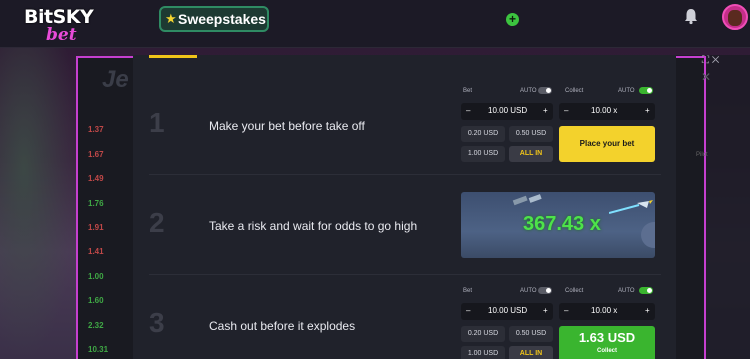 This screenshot has height=359, width=750. Describe the element at coordinates (607, 337) in the screenshot. I see `collect-amount: 1.63 USD` at that location.